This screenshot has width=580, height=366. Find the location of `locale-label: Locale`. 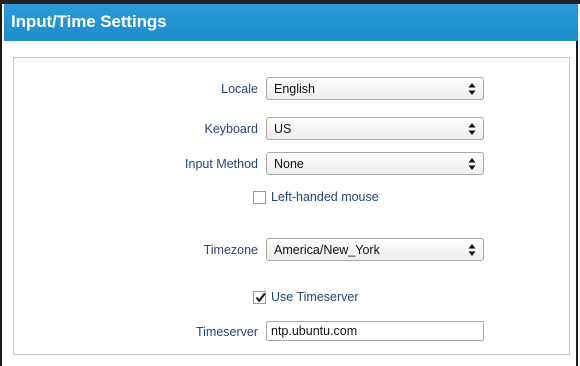

locale-label: Locale is located at coordinates (239, 89).